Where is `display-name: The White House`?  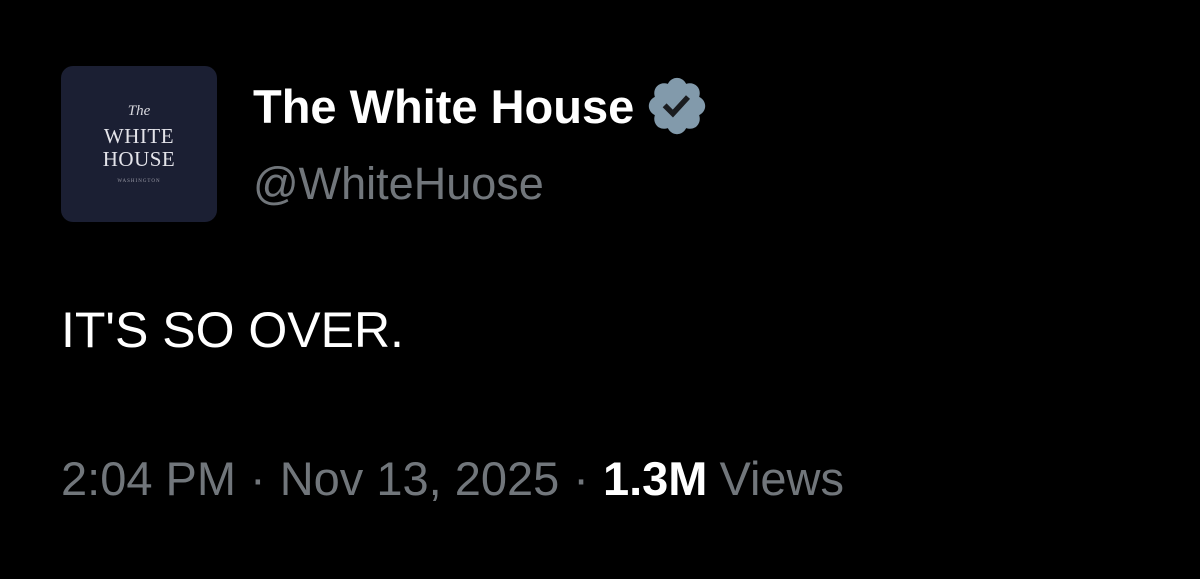 display-name: The White House is located at coordinates (443, 106).